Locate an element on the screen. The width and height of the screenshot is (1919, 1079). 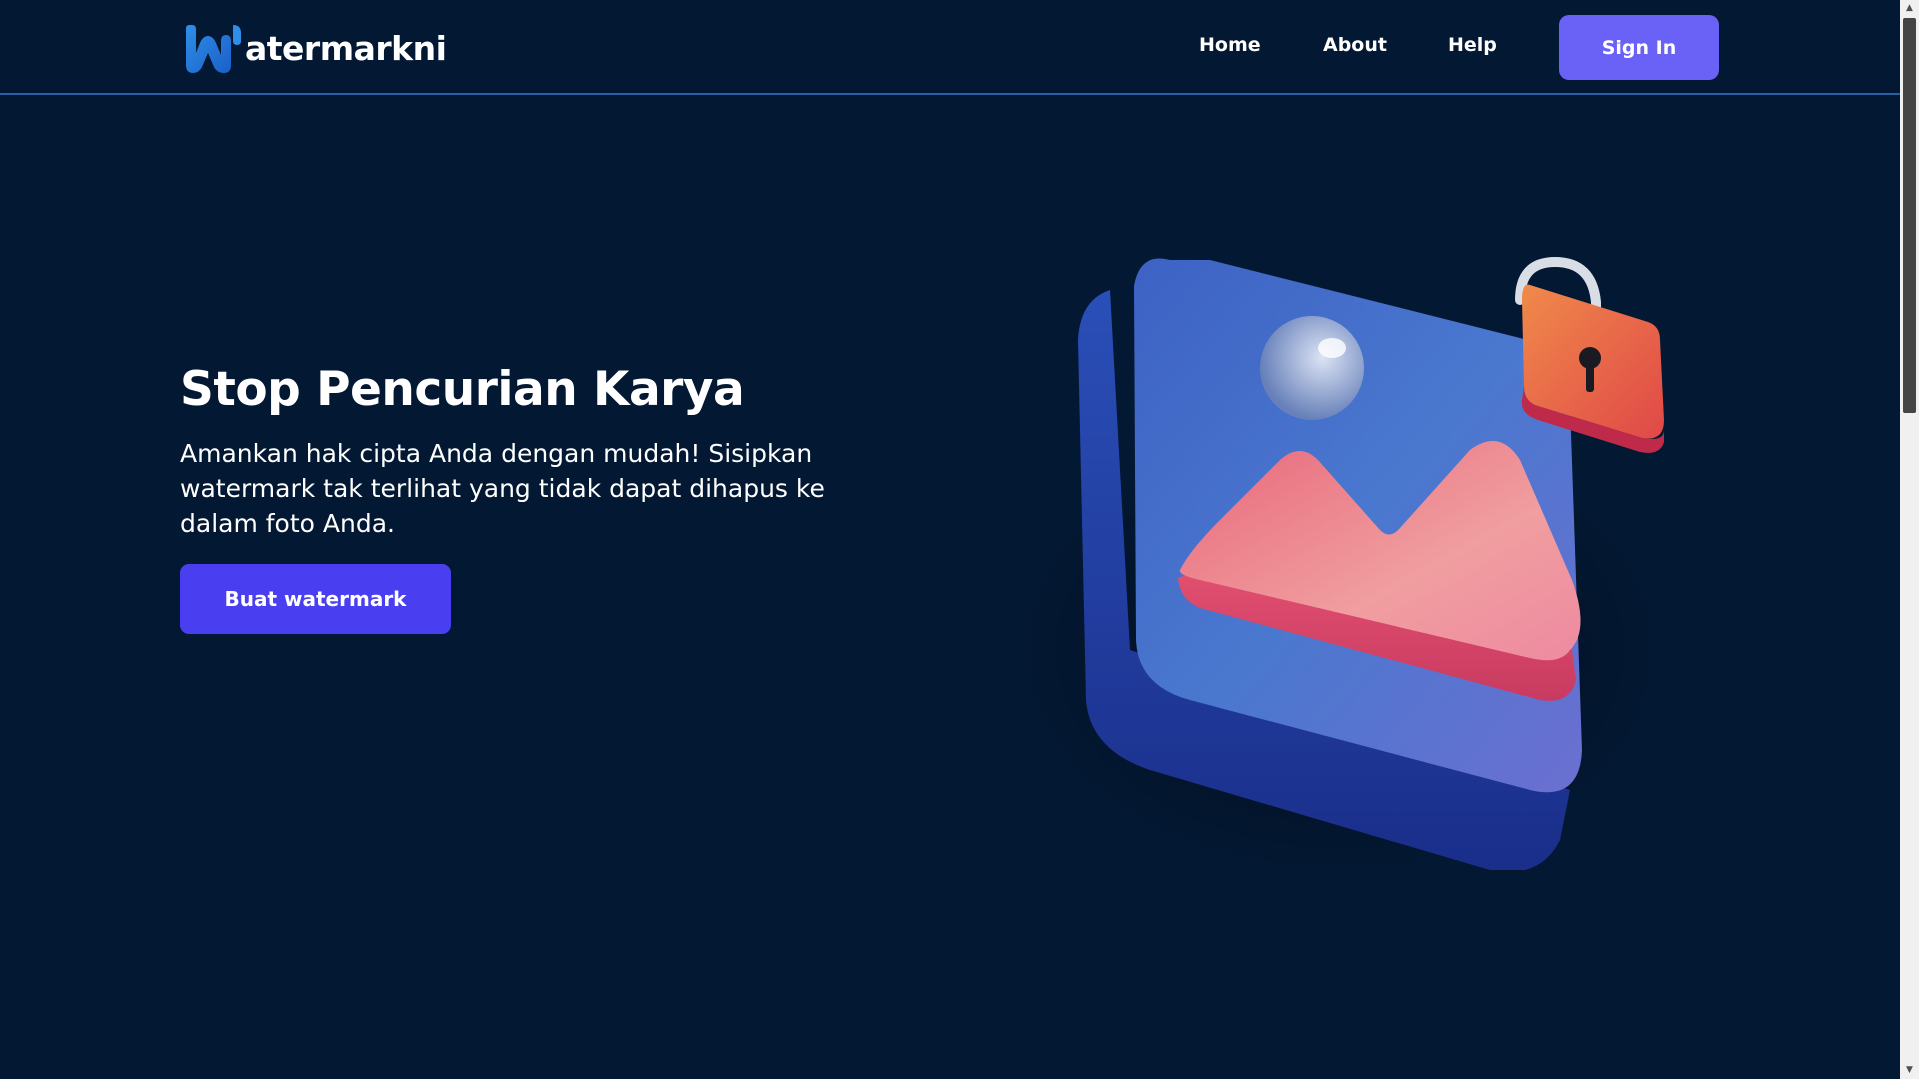
brand-logo: atermarkni is located at coordinates (315, 48).